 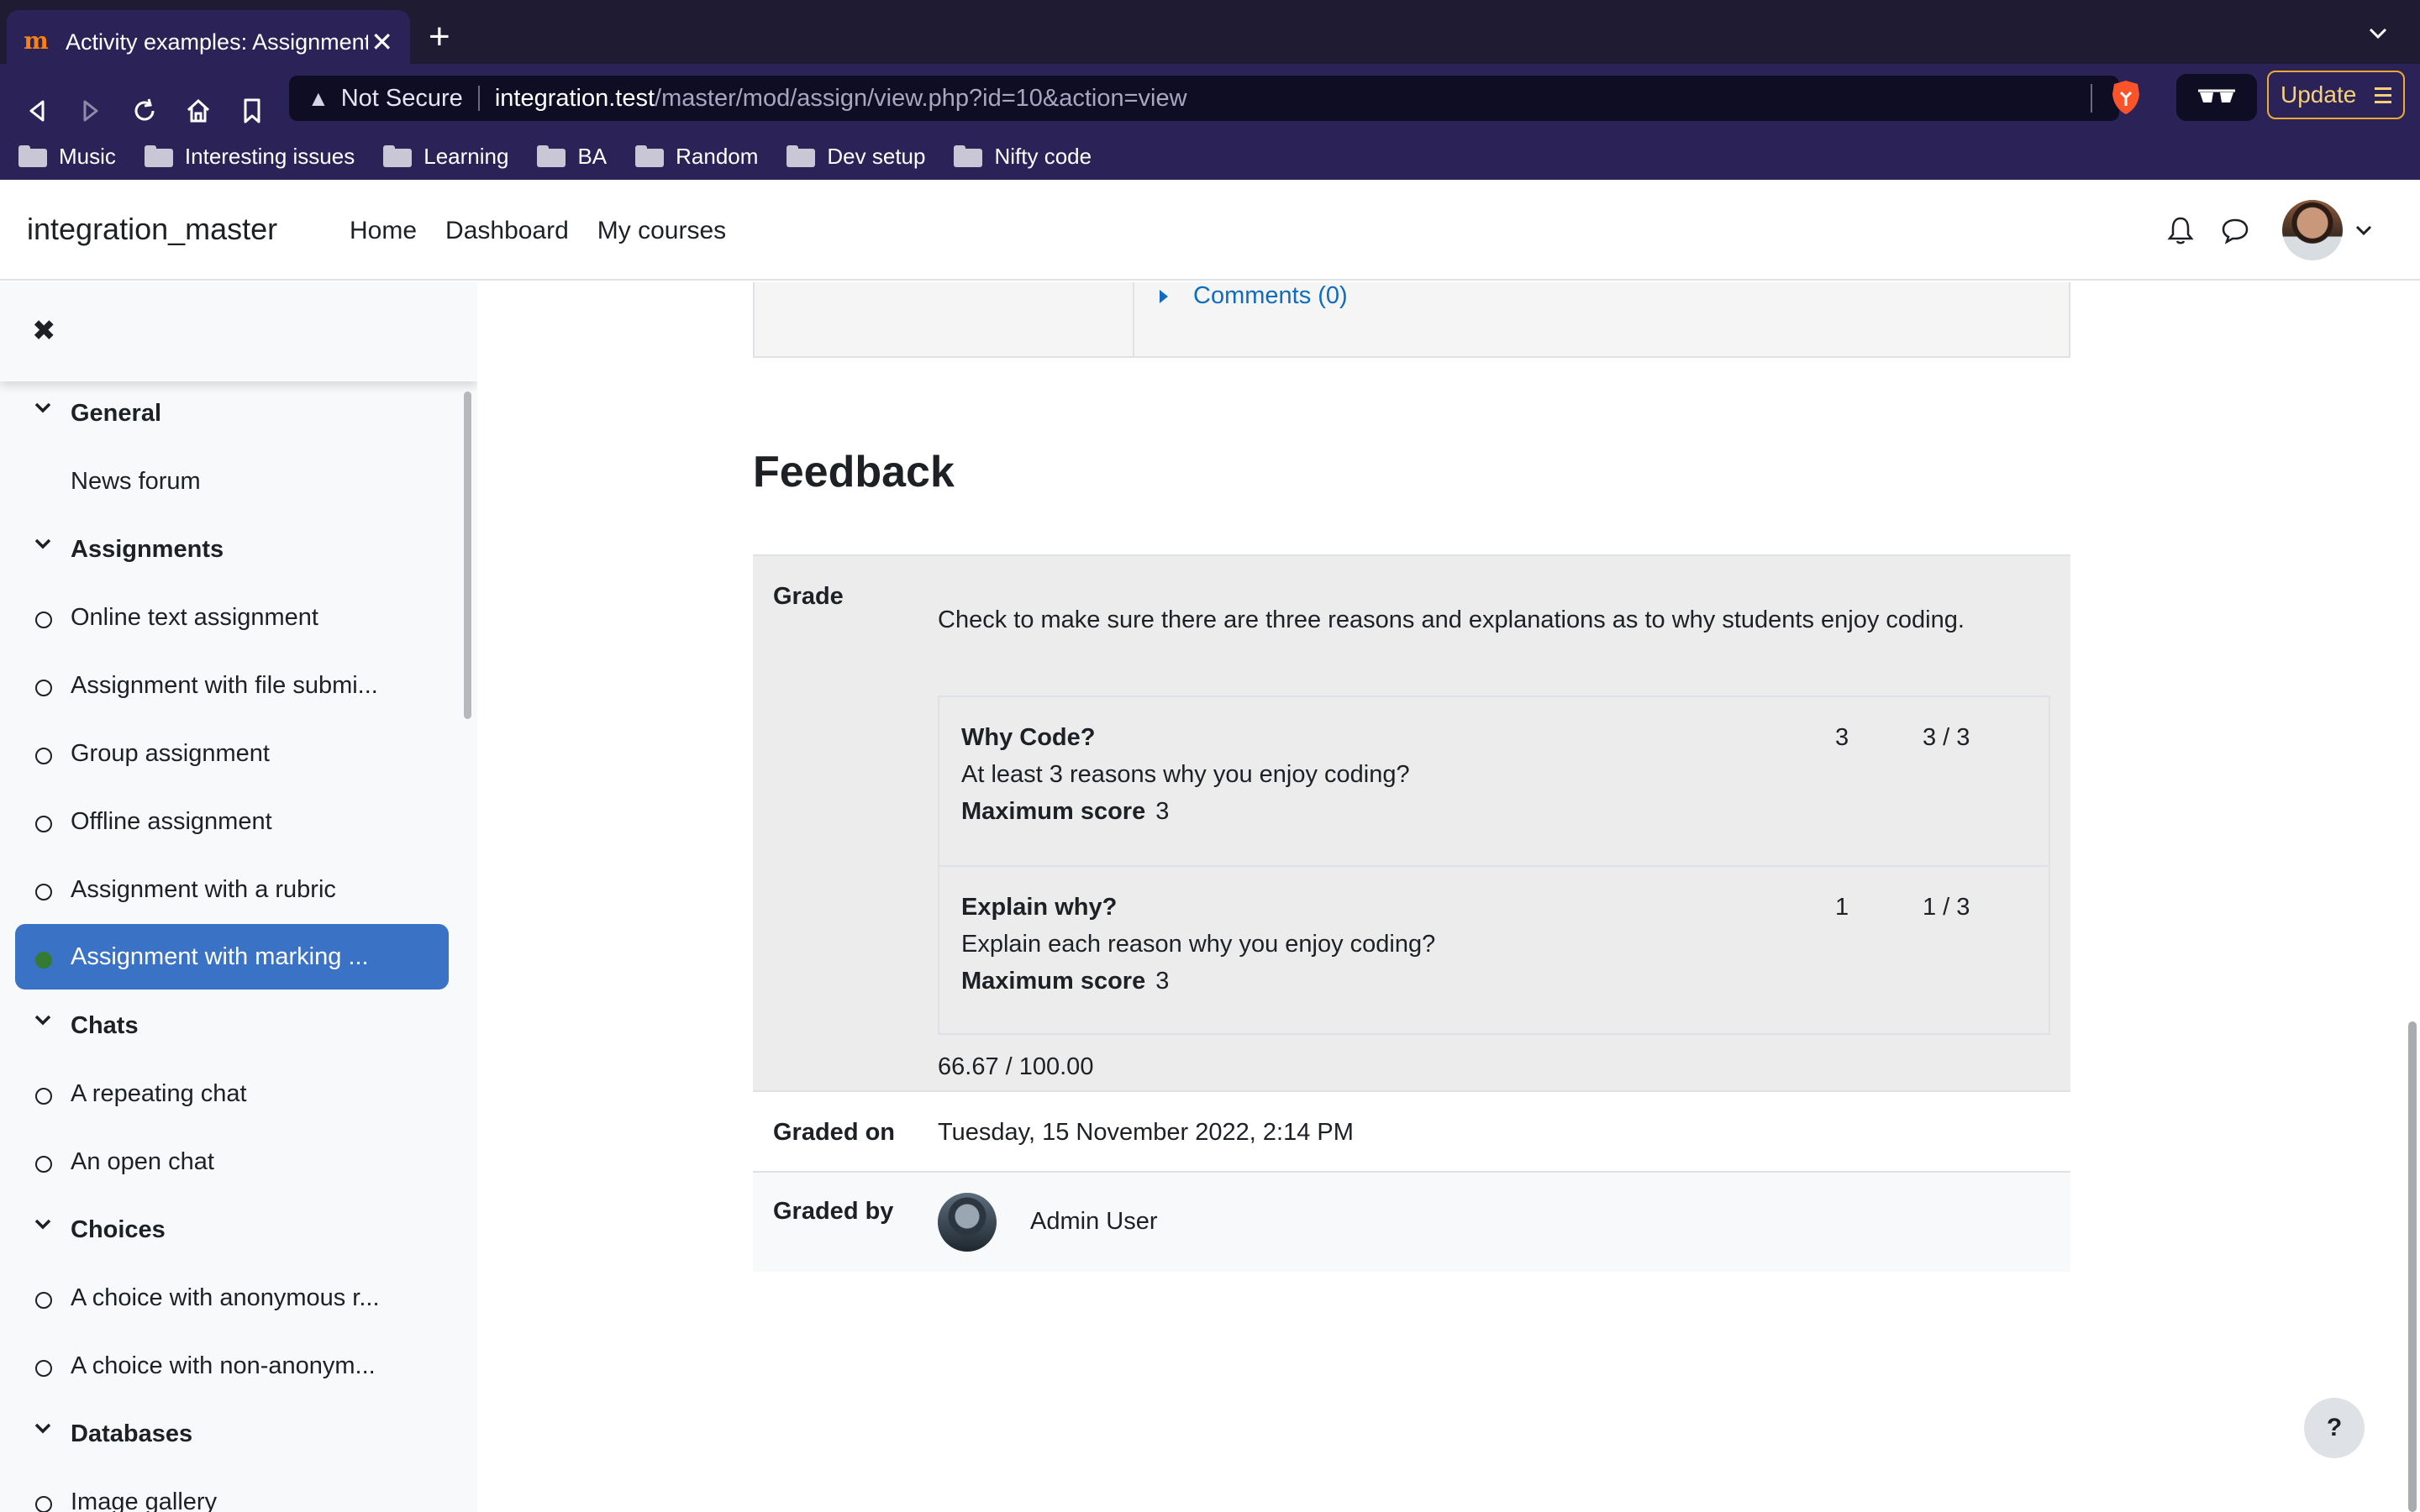 I want to click on course-index-section: Chats, so click(x=239, y=1026).